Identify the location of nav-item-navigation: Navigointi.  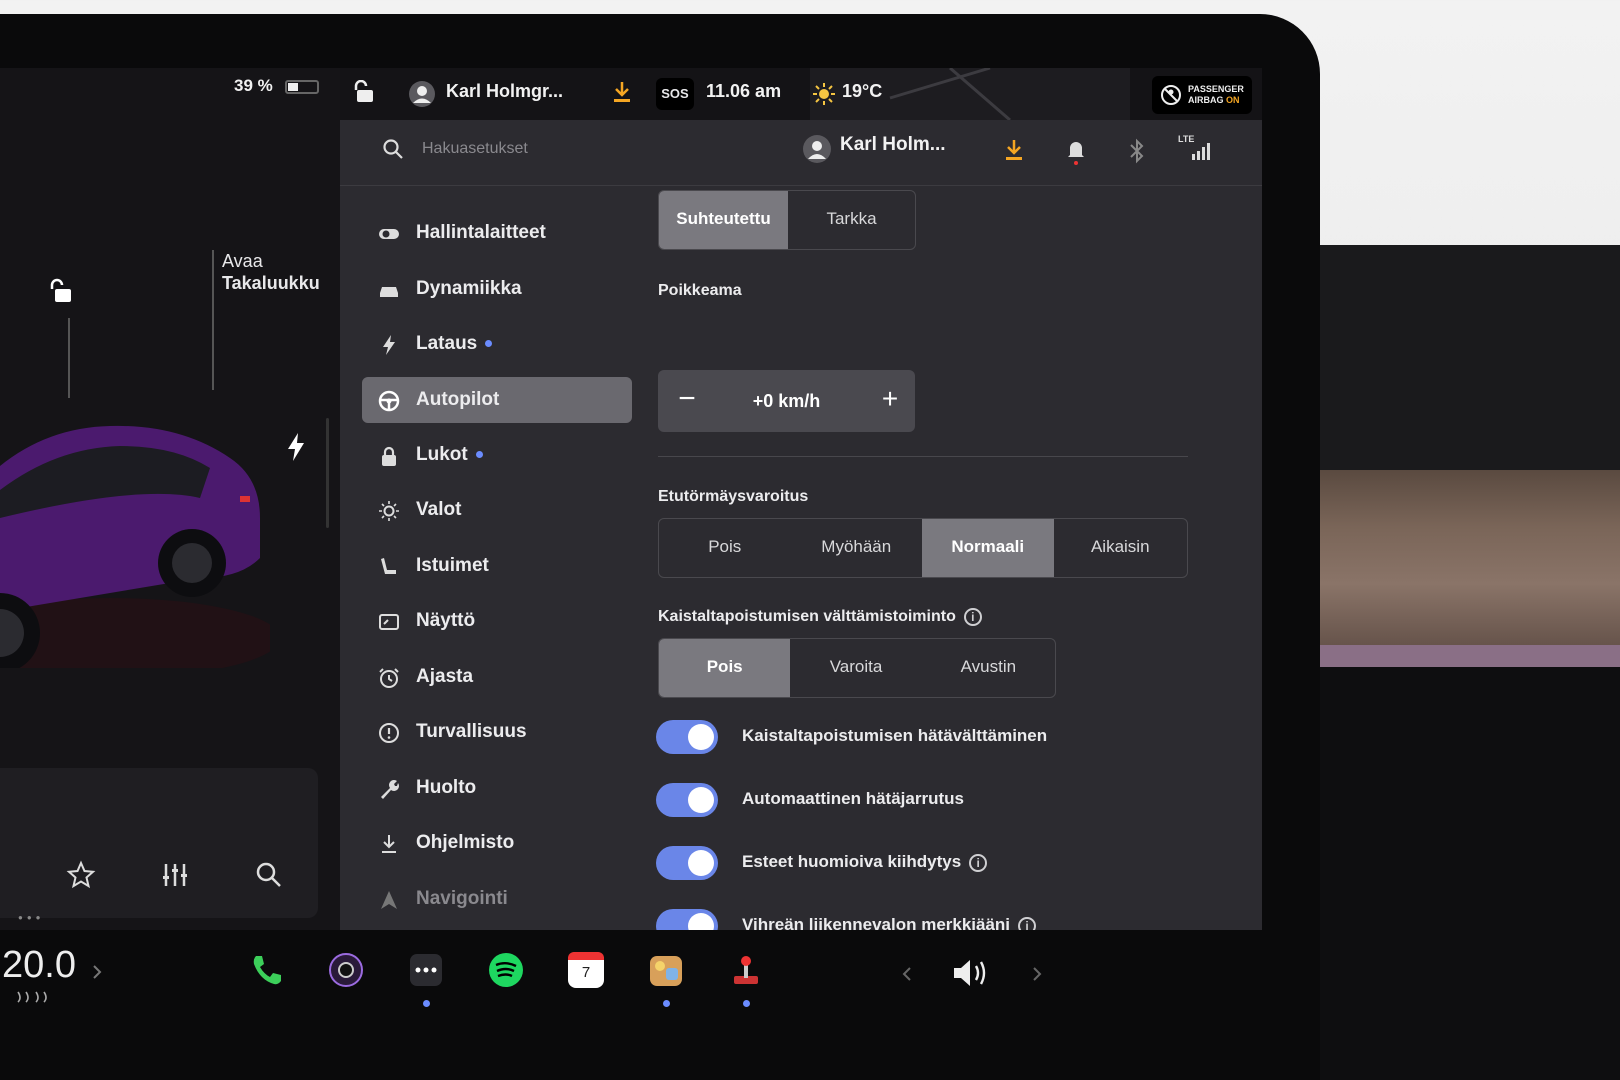
(497, 903).